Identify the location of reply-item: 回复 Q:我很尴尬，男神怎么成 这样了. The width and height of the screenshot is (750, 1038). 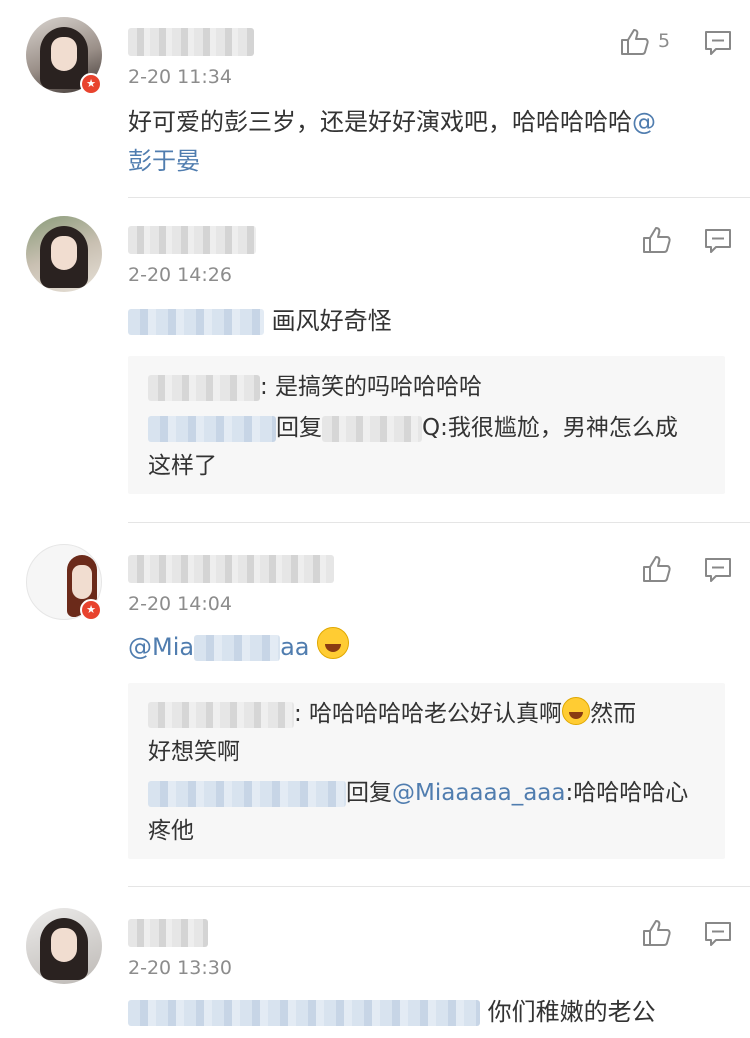
(413, 447).